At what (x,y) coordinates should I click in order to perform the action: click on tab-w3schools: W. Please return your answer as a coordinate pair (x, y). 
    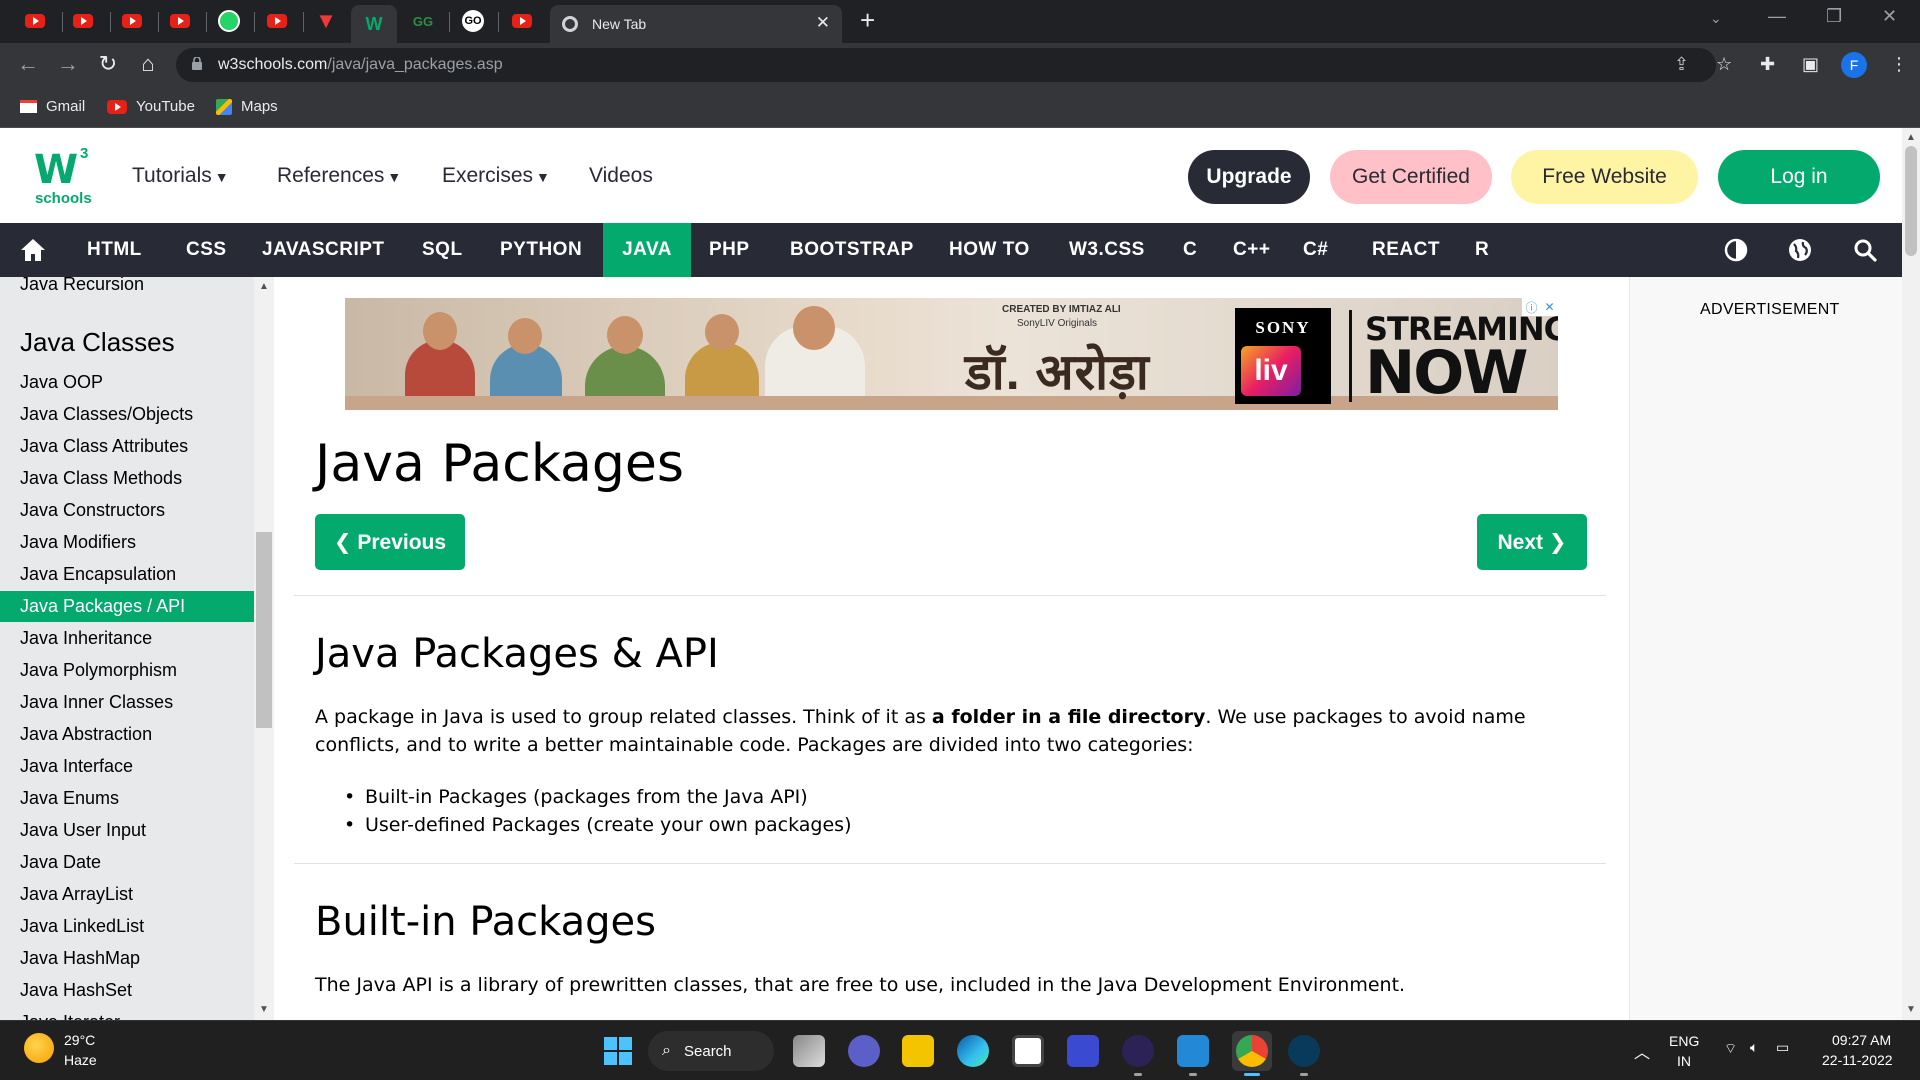
    Looking at the image, I should click on (374, 24).